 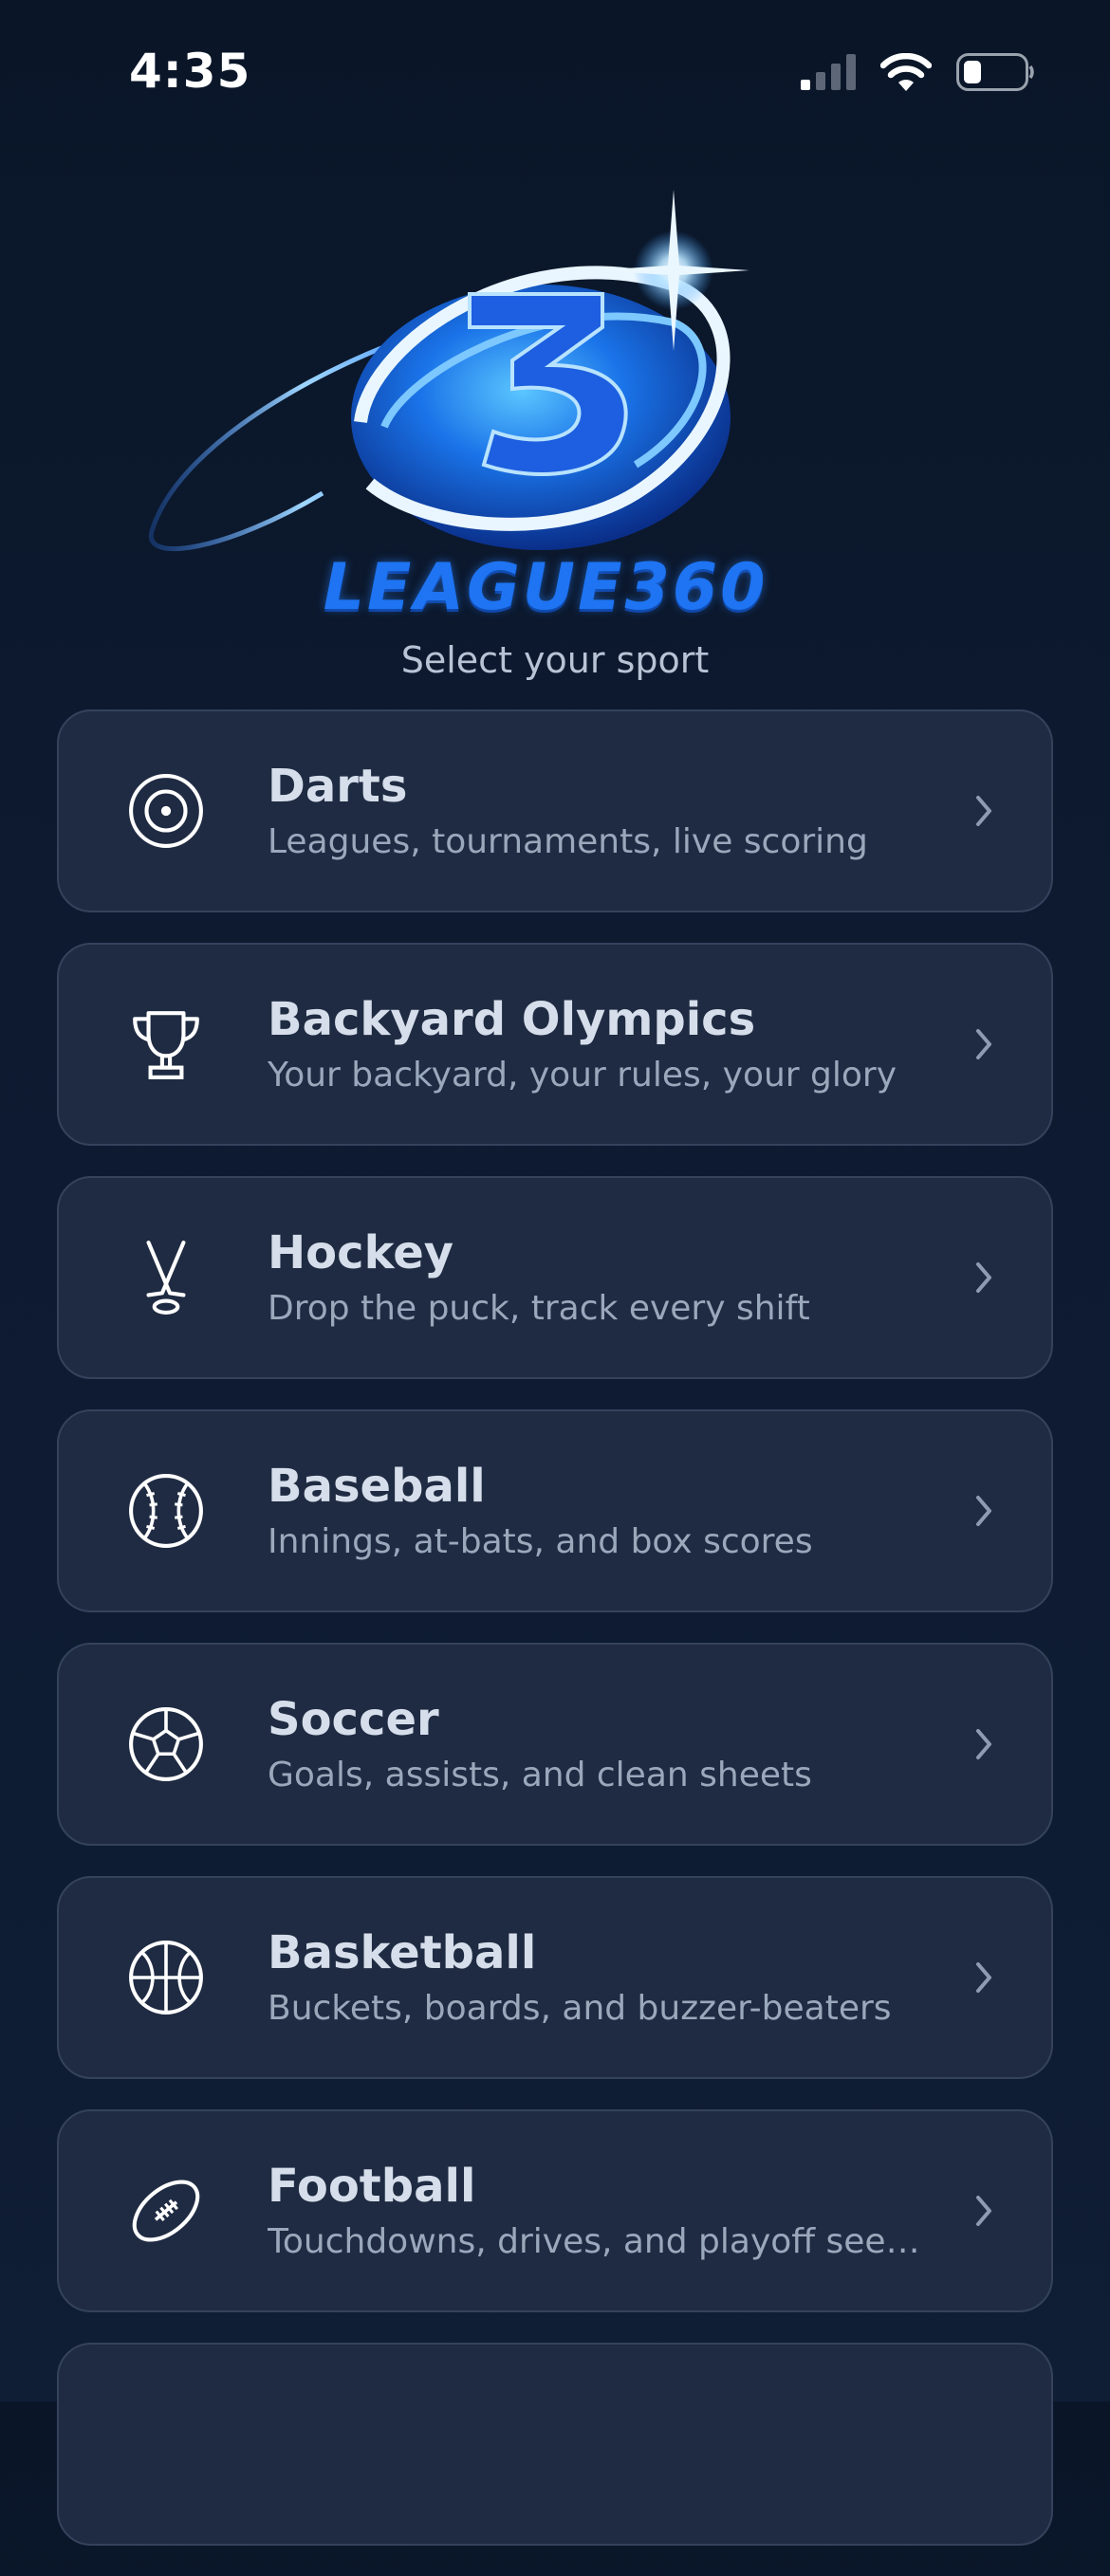 I want to click on sport-title: Basketball, so click(x=402, y=1952).